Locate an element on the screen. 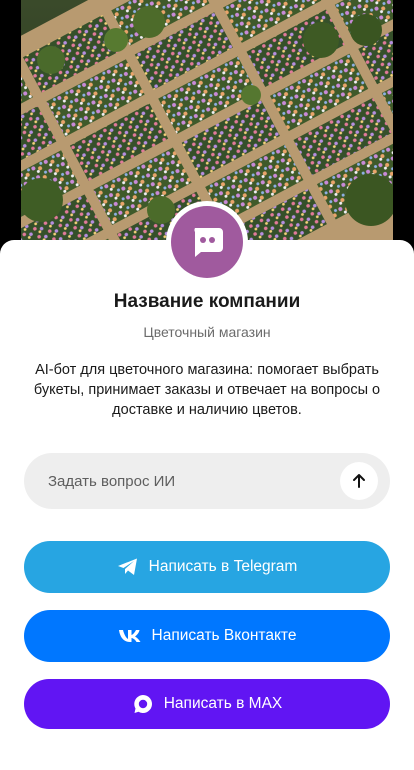 This screenshot has width=414, height=770. max-icon is located at coordinates (143, 704).